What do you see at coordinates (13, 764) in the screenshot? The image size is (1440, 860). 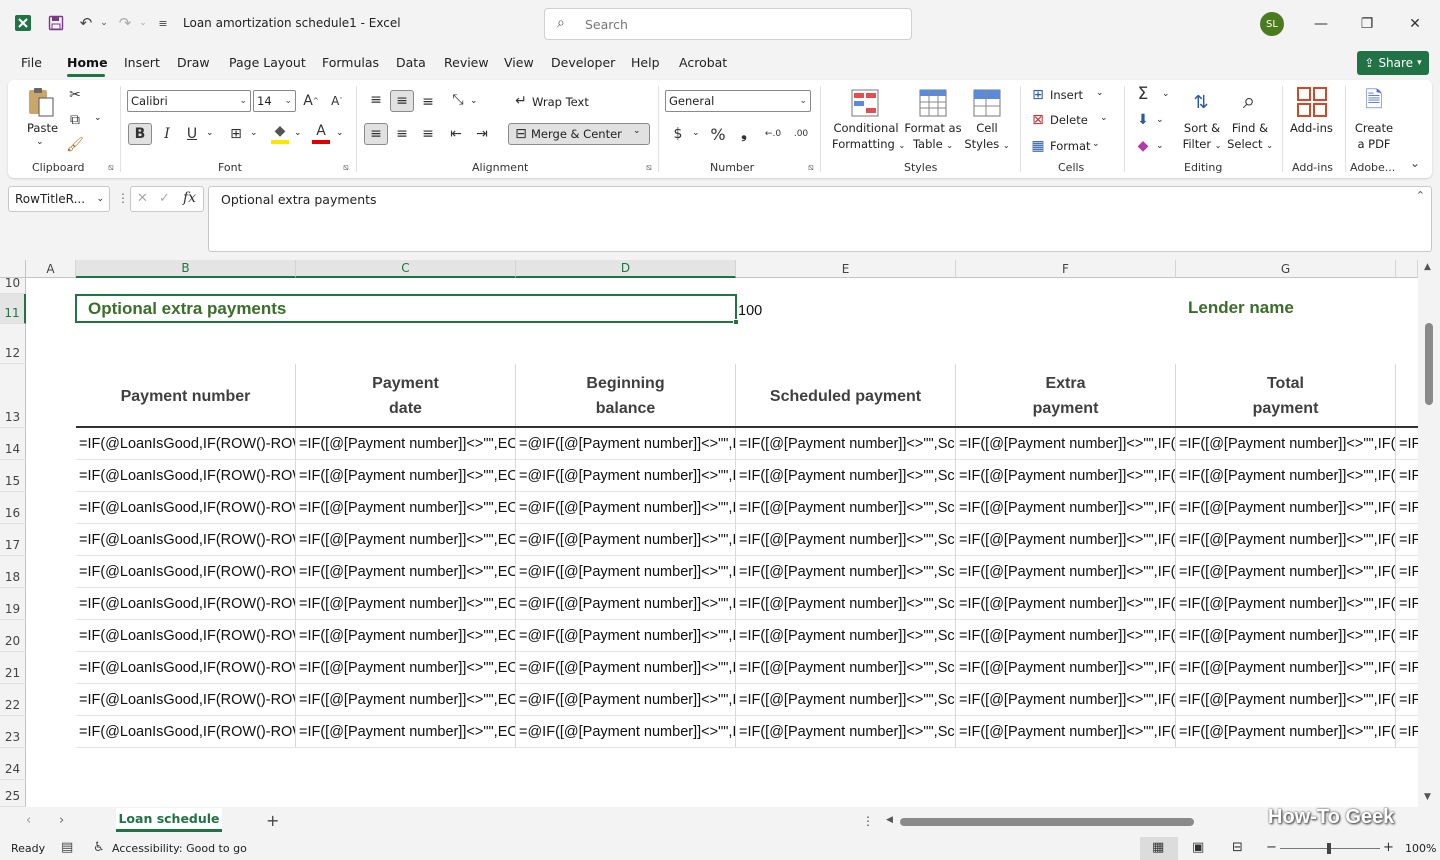 I see `row-header: 24` at bounding box center [13, 764].